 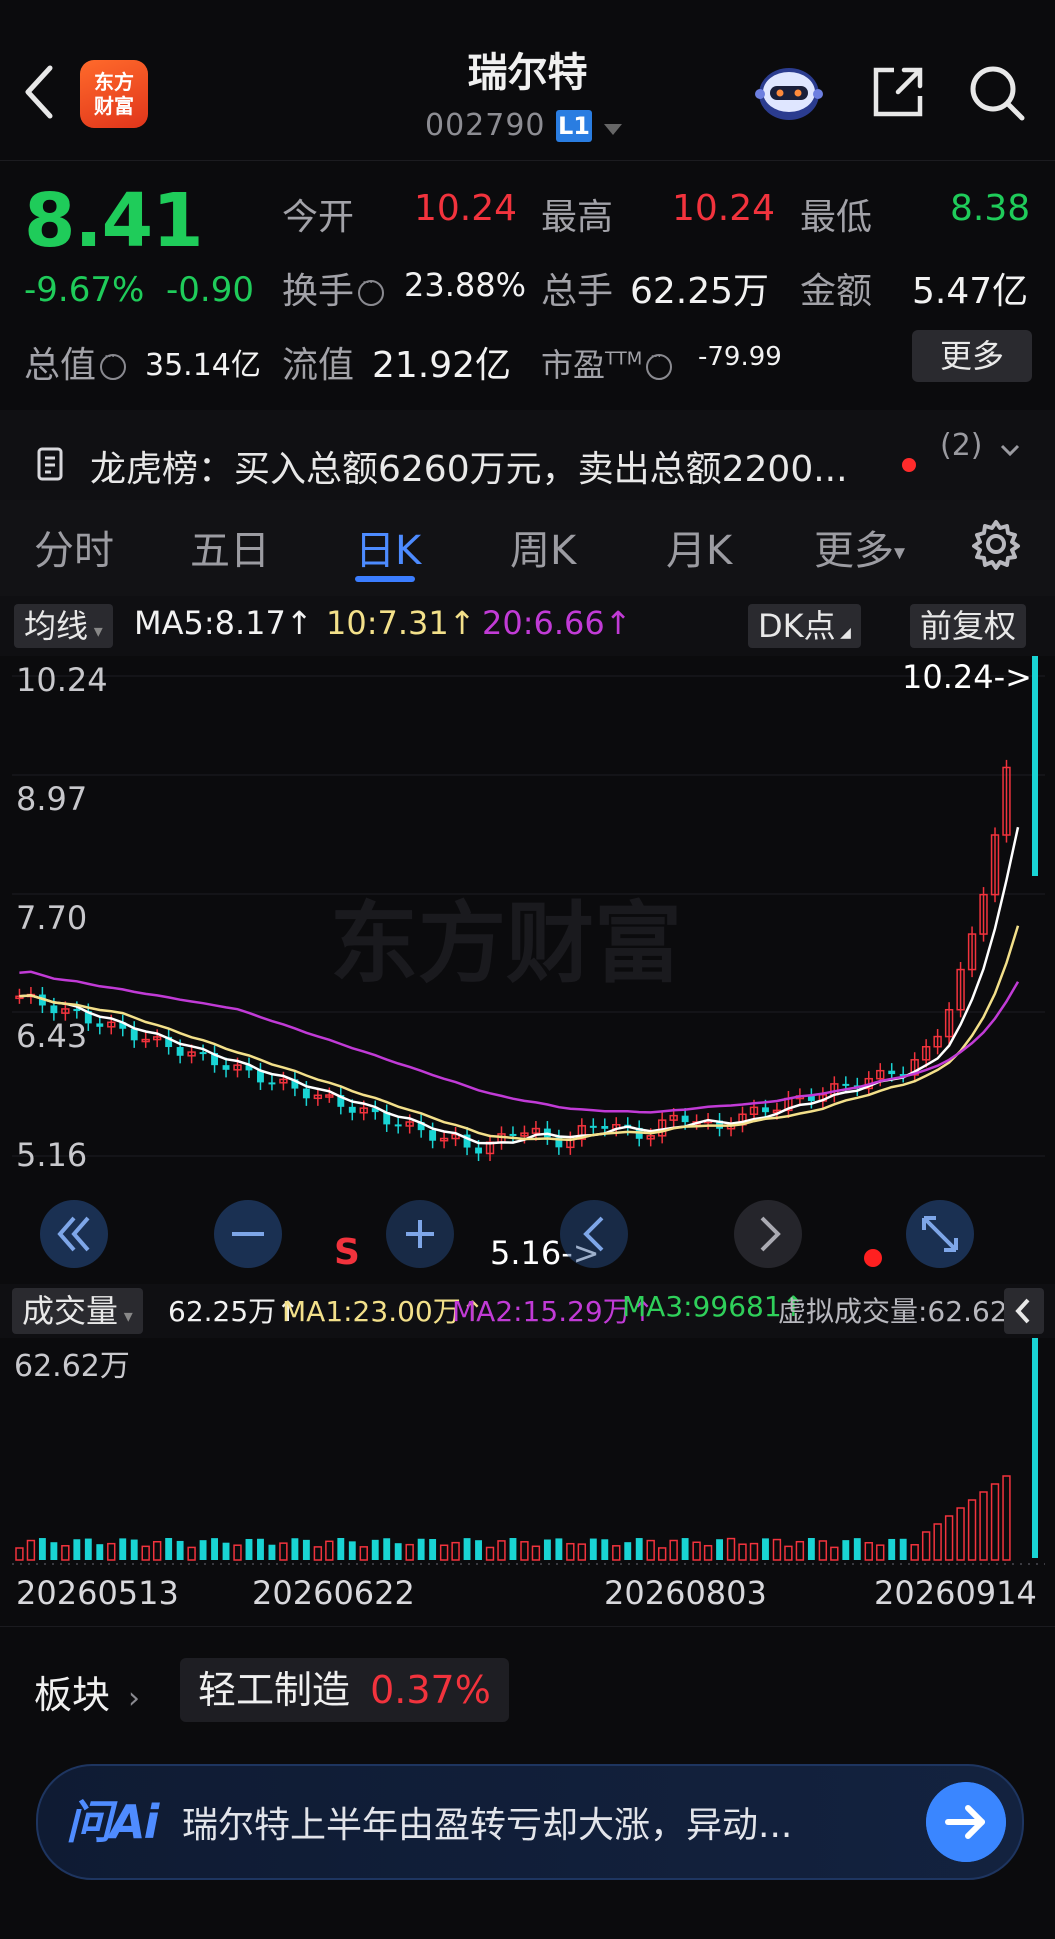 I want to click on more-button: 更多, so click(x=972, y=356).